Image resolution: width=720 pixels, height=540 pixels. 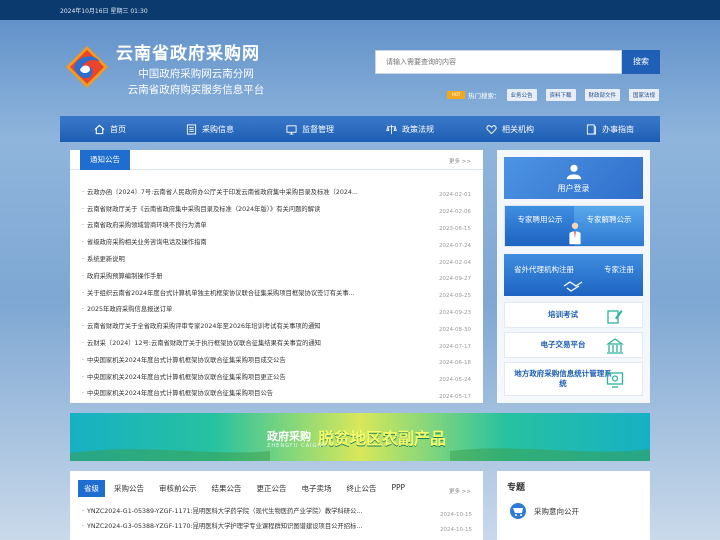 I want to click on hot-link-downloads: 资料下载, so click(x=560, y=95).